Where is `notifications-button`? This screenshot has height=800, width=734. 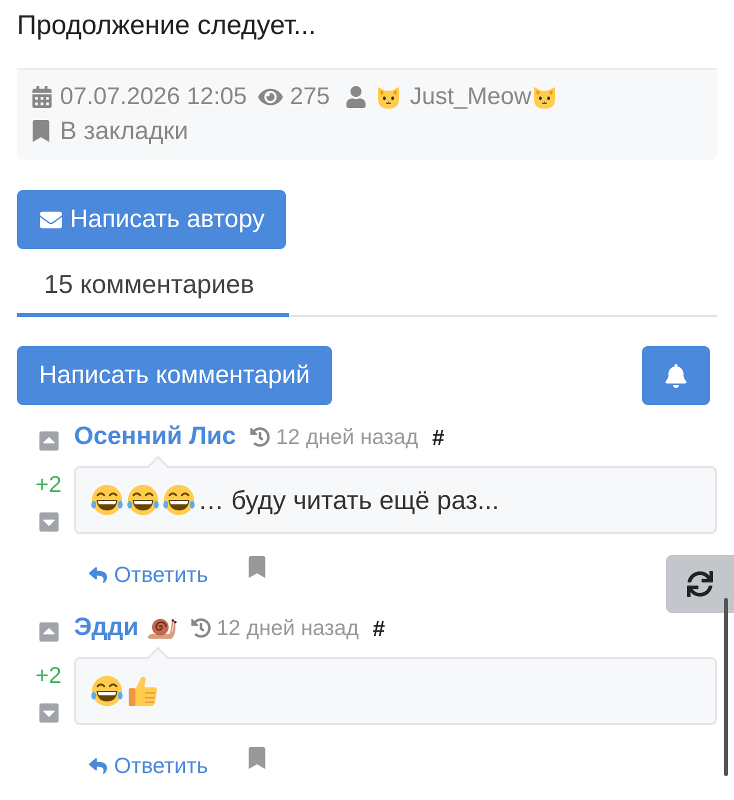
notifications-button is located at coordinates (676, 375).